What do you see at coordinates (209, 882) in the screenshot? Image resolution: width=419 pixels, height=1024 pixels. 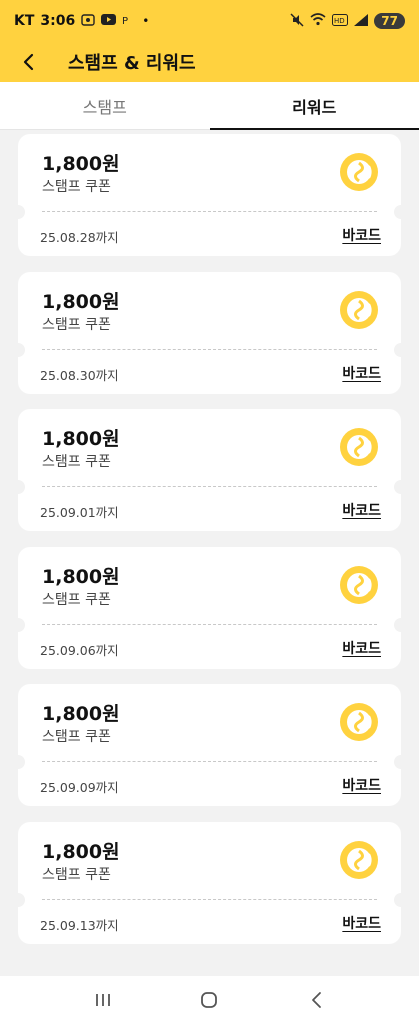 I see `coupon-card: 1,800원 스탬프 쿠폰 25.09.13까지 바코드` at bounding box center [209, 882].